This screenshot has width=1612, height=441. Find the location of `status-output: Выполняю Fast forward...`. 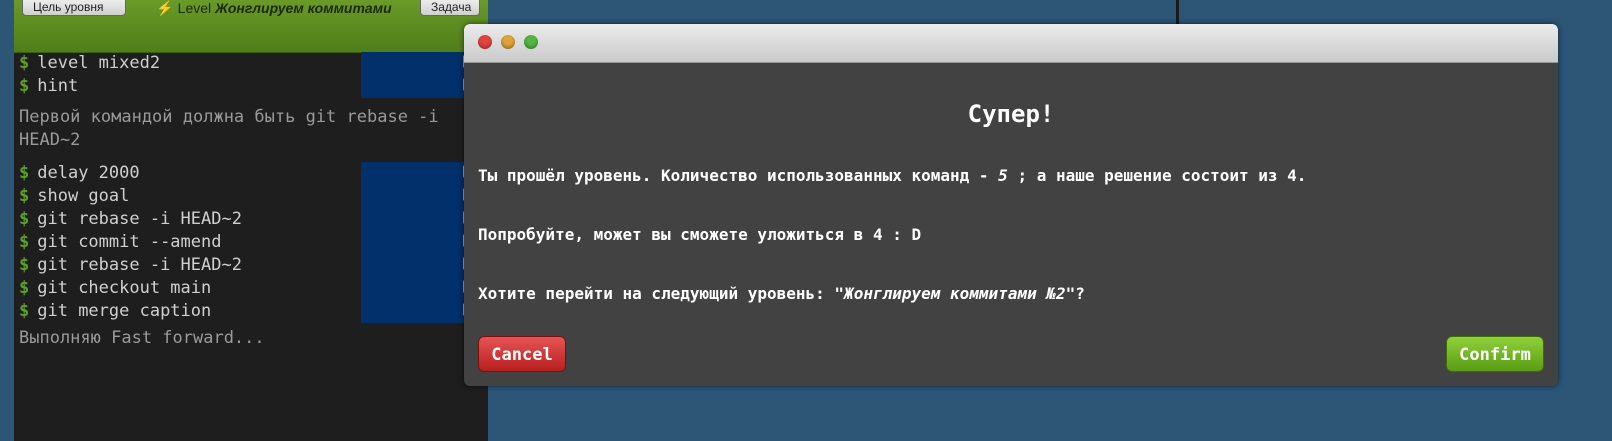

status-output: Выполняю Fast forward... is located at coordinates (142, 338).